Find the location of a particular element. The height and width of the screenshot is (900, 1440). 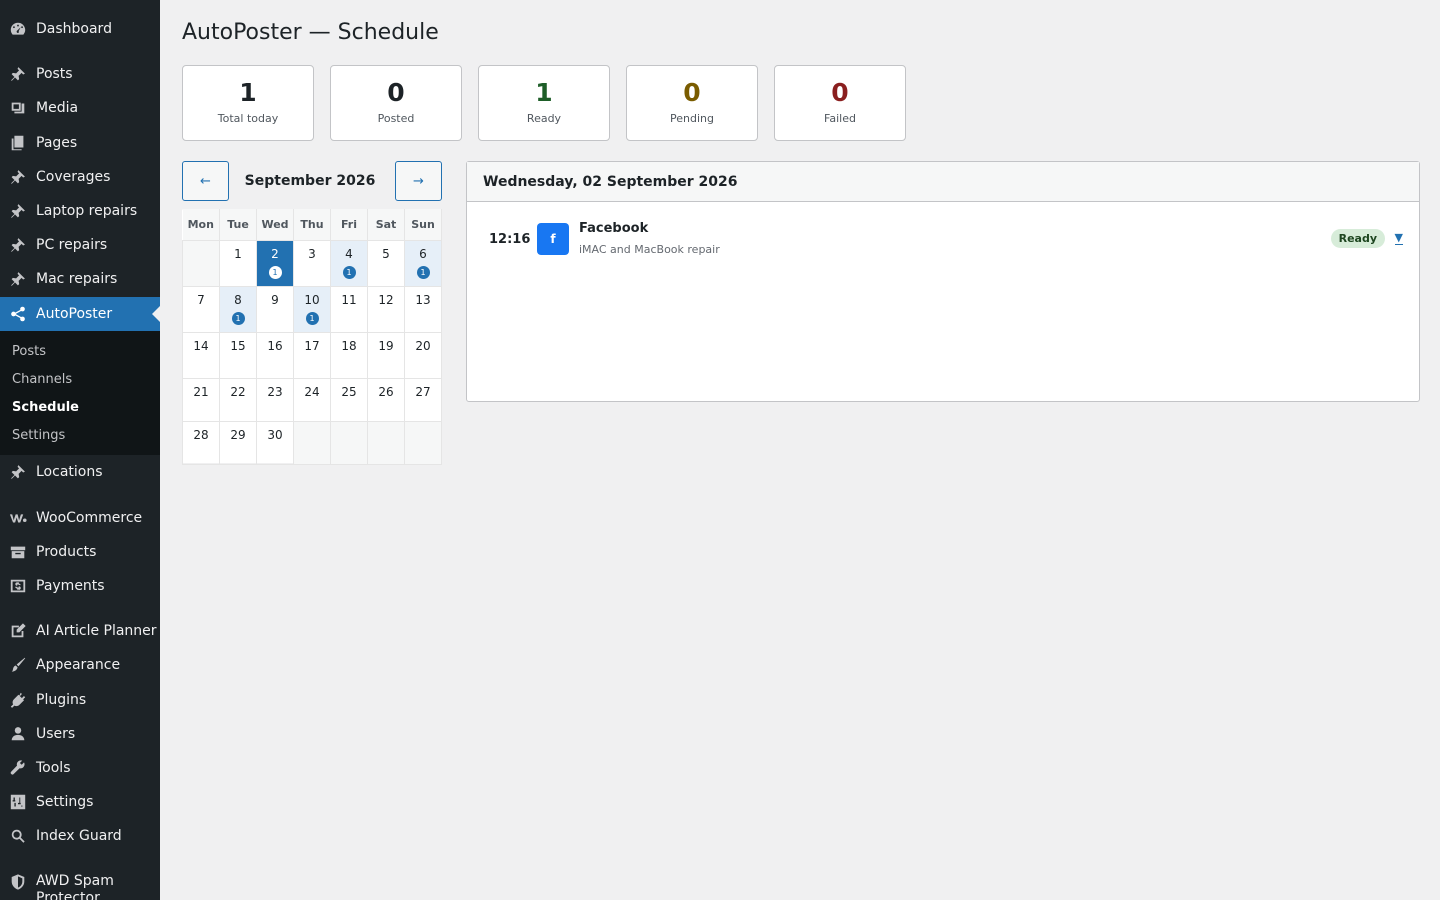

sidebar-item-mac-repairs: Mac repairs is located at coordinates (80, 279).